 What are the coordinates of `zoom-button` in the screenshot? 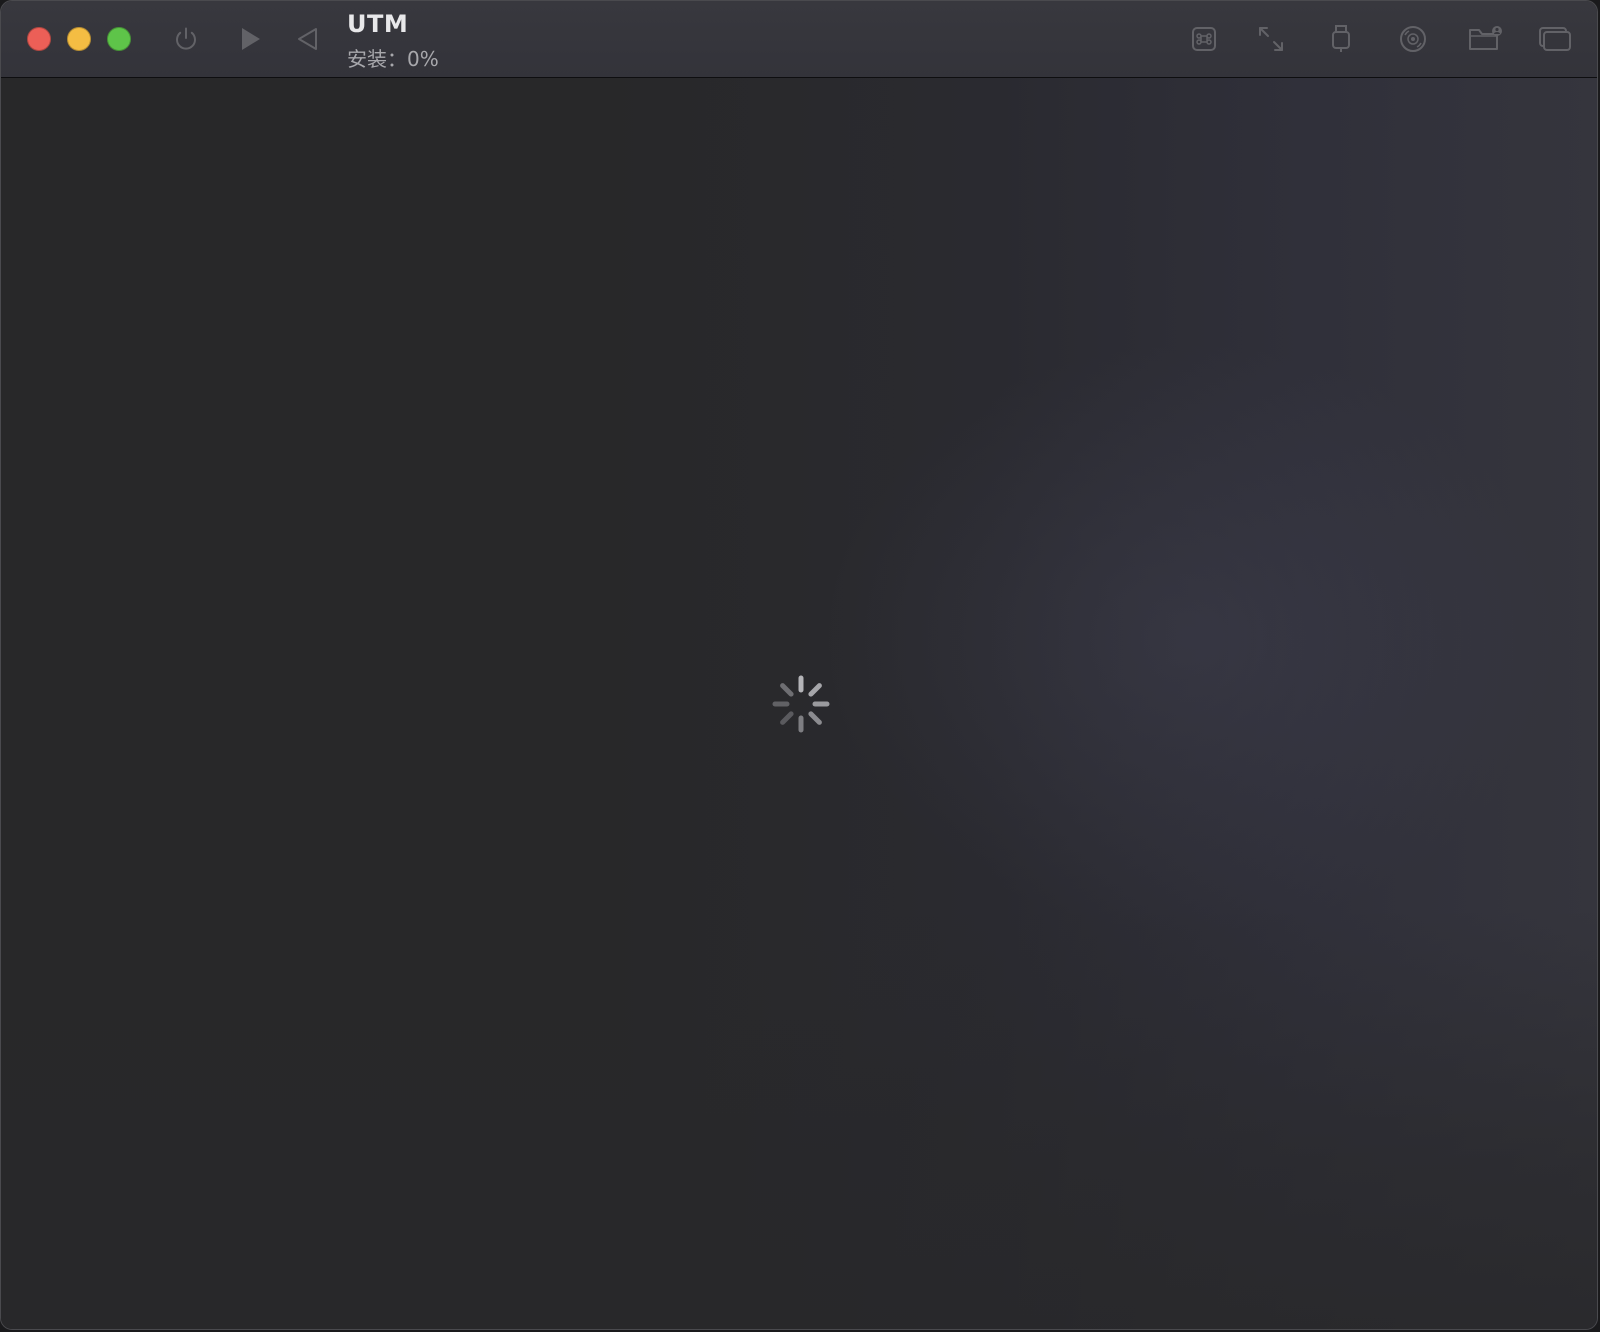 It's located at (119, 39).